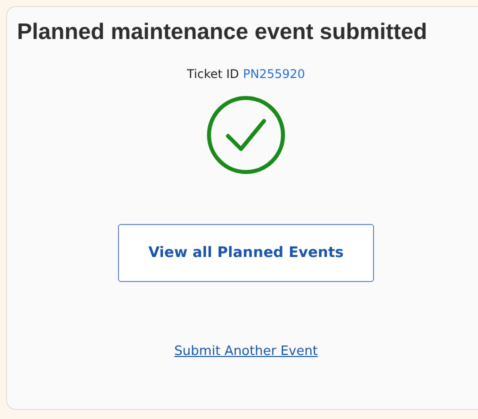 This screenshot has width=478, height=419. Describe the element at coordinates (222, 32) in the screenshot. I see `card-title: Planned maintenance event submitted` at that location.